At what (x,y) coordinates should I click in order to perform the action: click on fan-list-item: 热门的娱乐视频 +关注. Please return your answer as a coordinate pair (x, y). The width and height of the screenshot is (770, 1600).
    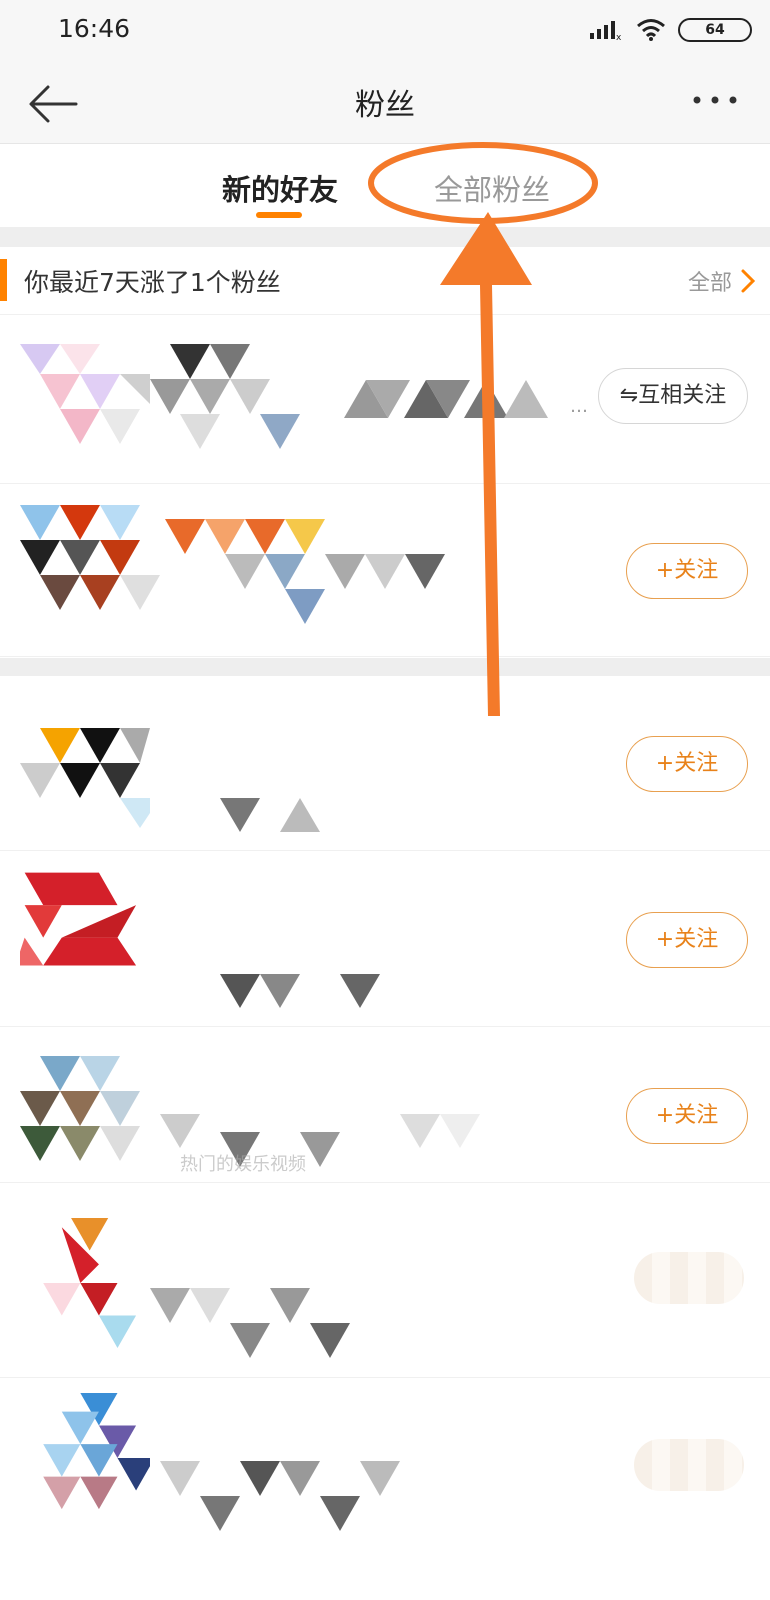
    Looking at the image, I should click on (385, 1105).